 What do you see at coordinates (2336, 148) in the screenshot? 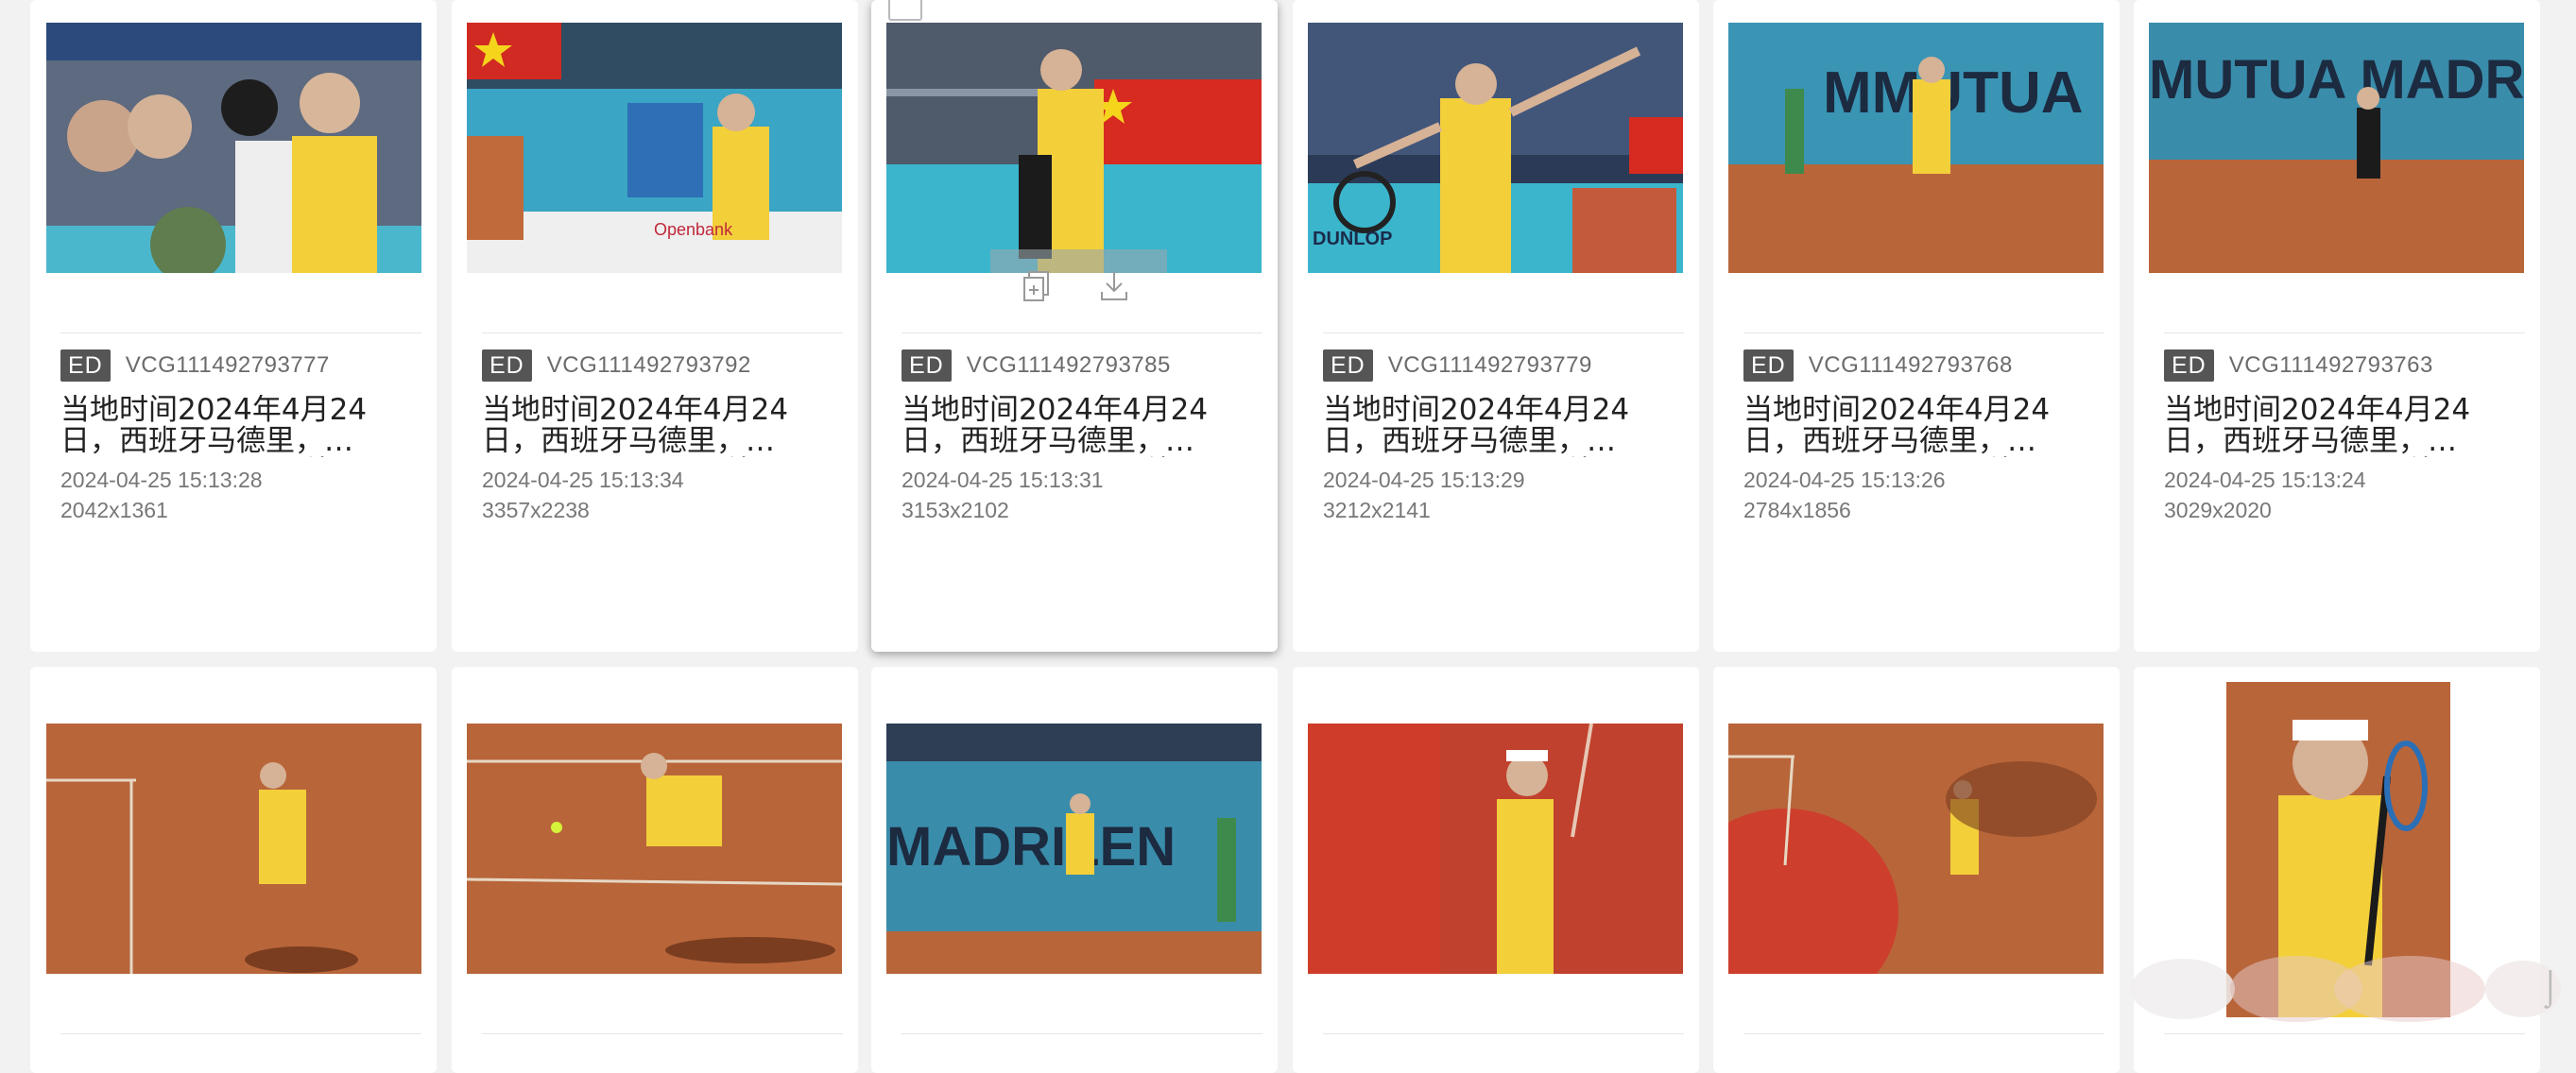
I see `image-thumbnail: MUTUA MADRILE` at bounding box center [2336, 148].